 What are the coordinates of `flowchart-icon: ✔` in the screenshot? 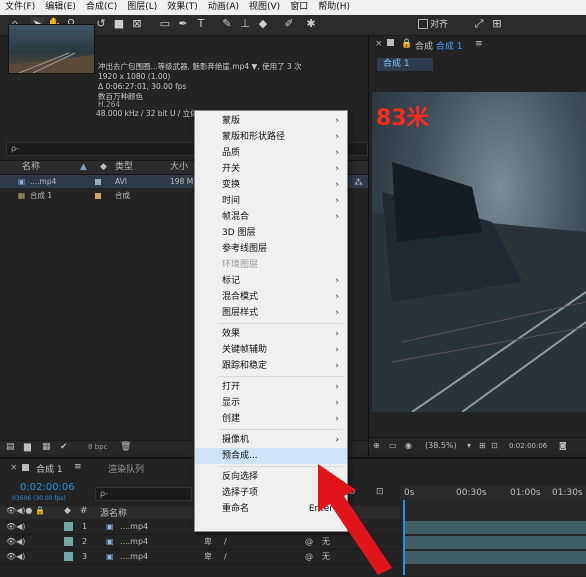 It's located at (64, 447).